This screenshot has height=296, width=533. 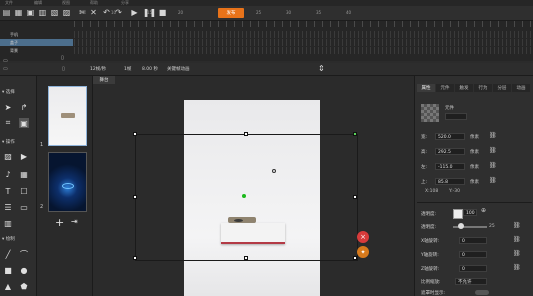 I want to click on video-icon: ▦, so click(x=24, y=174).